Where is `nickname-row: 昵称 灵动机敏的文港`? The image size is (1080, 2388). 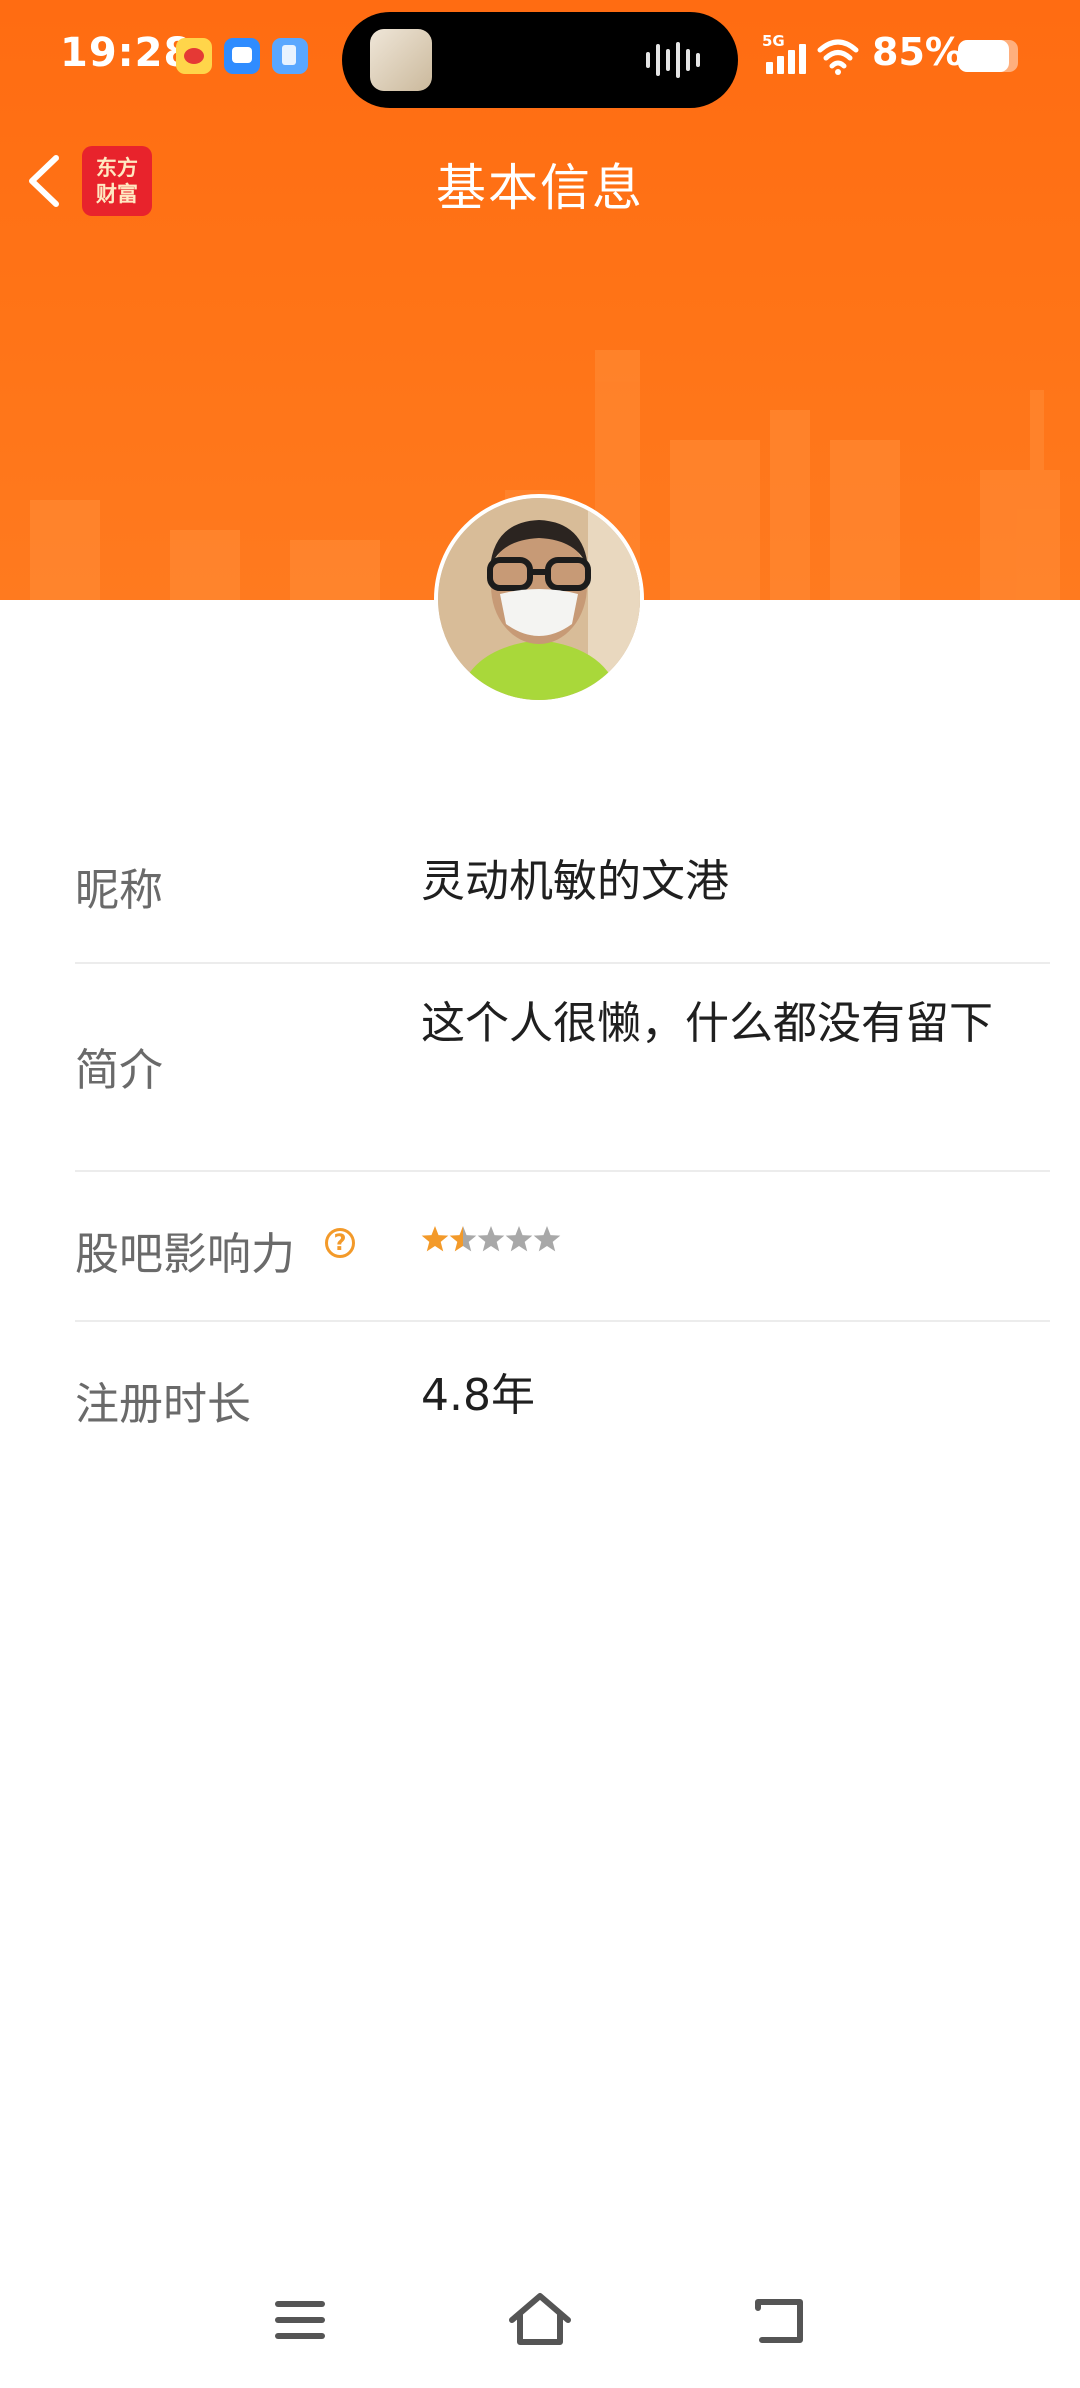 nickname-row: 昵称 灵动机敏的文港 is located at coordinates (562, 886).